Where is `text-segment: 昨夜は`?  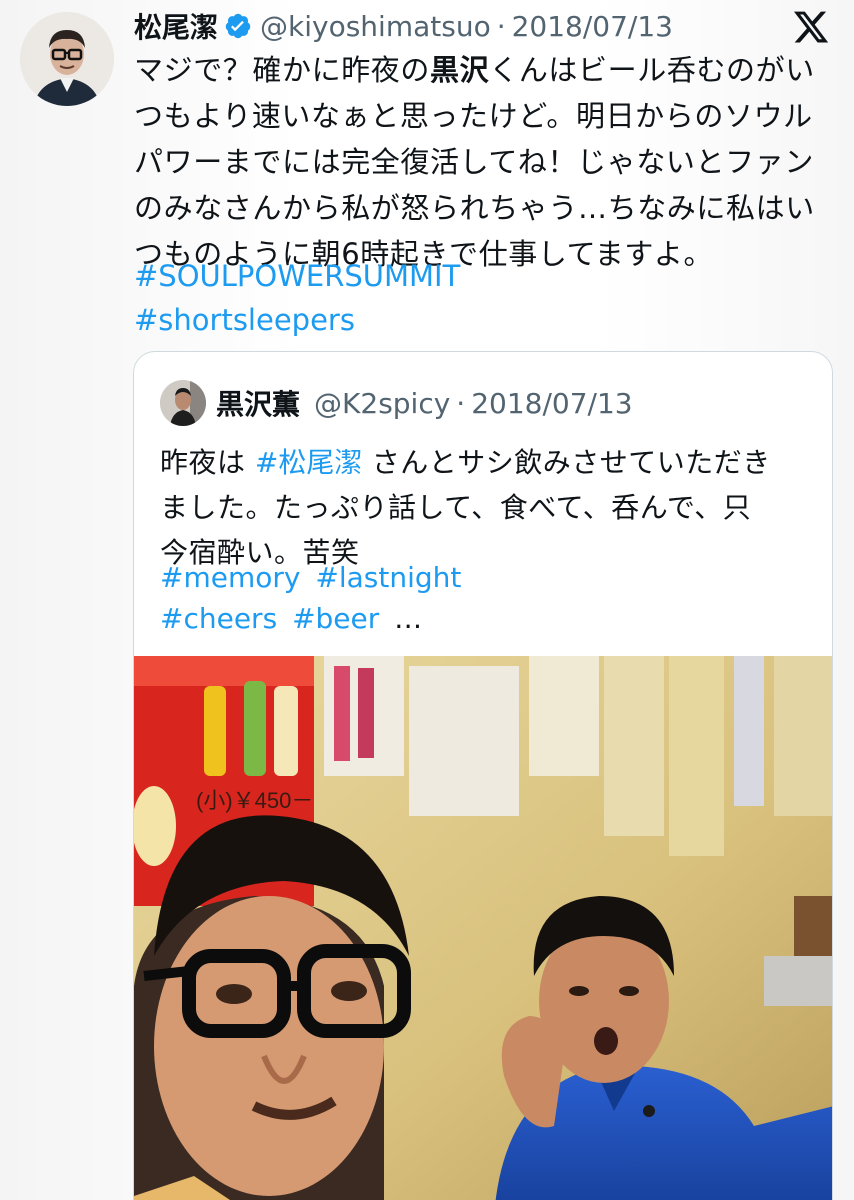 text-segment: 昨夜は is located at coordinates (207, 462).